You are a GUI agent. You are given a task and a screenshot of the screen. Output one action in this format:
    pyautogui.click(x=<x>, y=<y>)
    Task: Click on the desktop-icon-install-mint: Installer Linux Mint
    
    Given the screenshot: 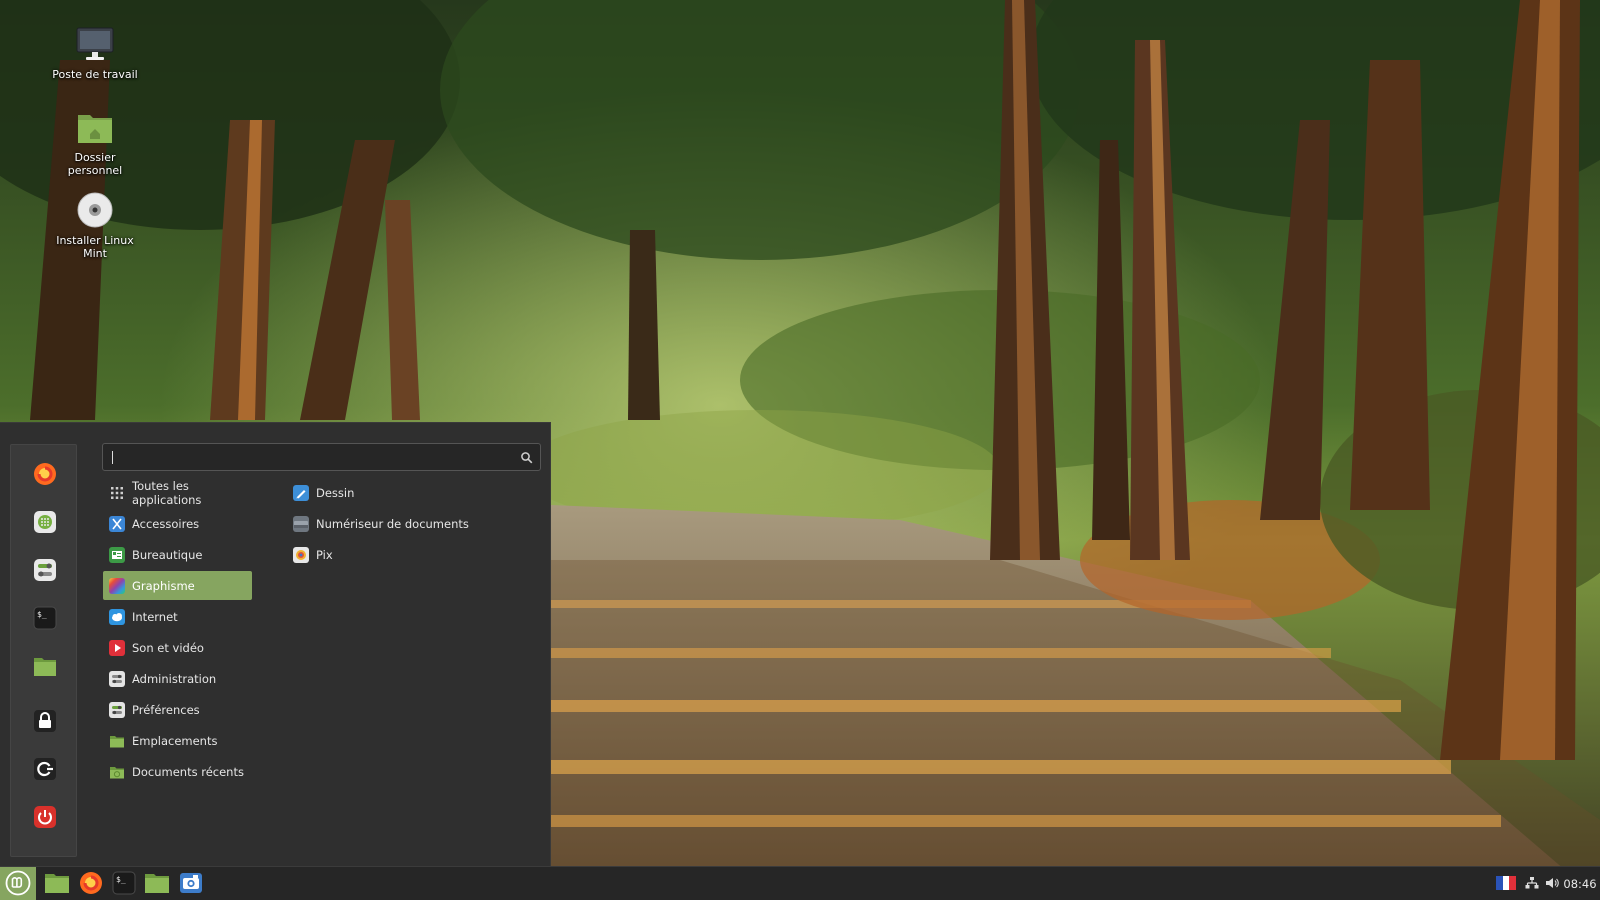 What is the action you would take?
    pyautogui.click(x=95, y=225)
    